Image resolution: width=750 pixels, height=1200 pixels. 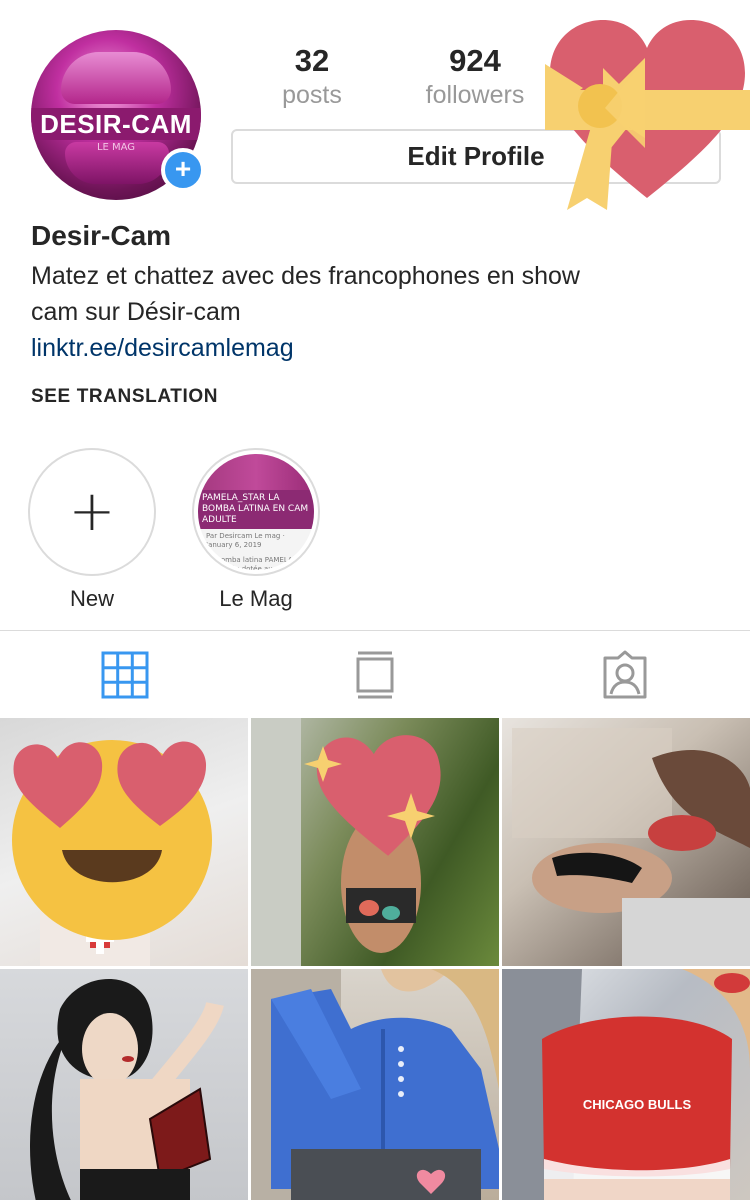 I want to click on profile-avatar: DESIR-CAM LE MAG +, so click(x=118, y=115).